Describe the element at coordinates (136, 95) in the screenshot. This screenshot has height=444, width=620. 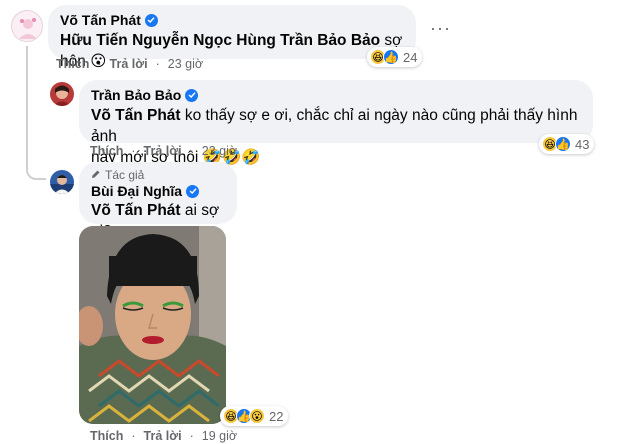
I see `comment-author: Trần Bảo Bảo` at that location.